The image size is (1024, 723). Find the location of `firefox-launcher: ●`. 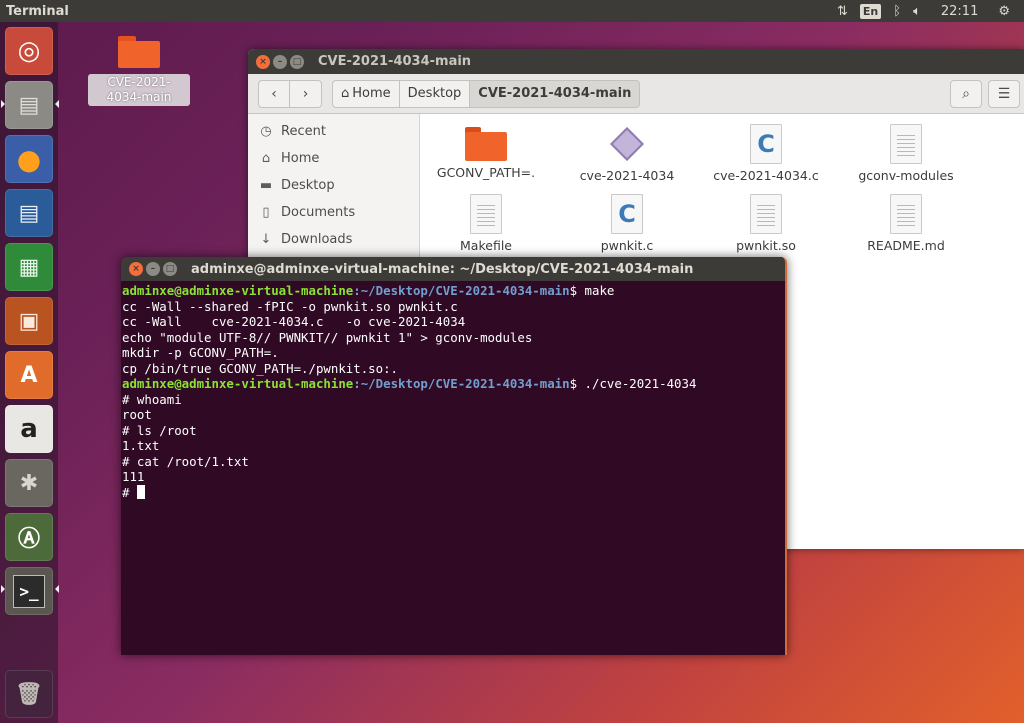

firefox-launcher: ● is located at coordinates (29, 159).